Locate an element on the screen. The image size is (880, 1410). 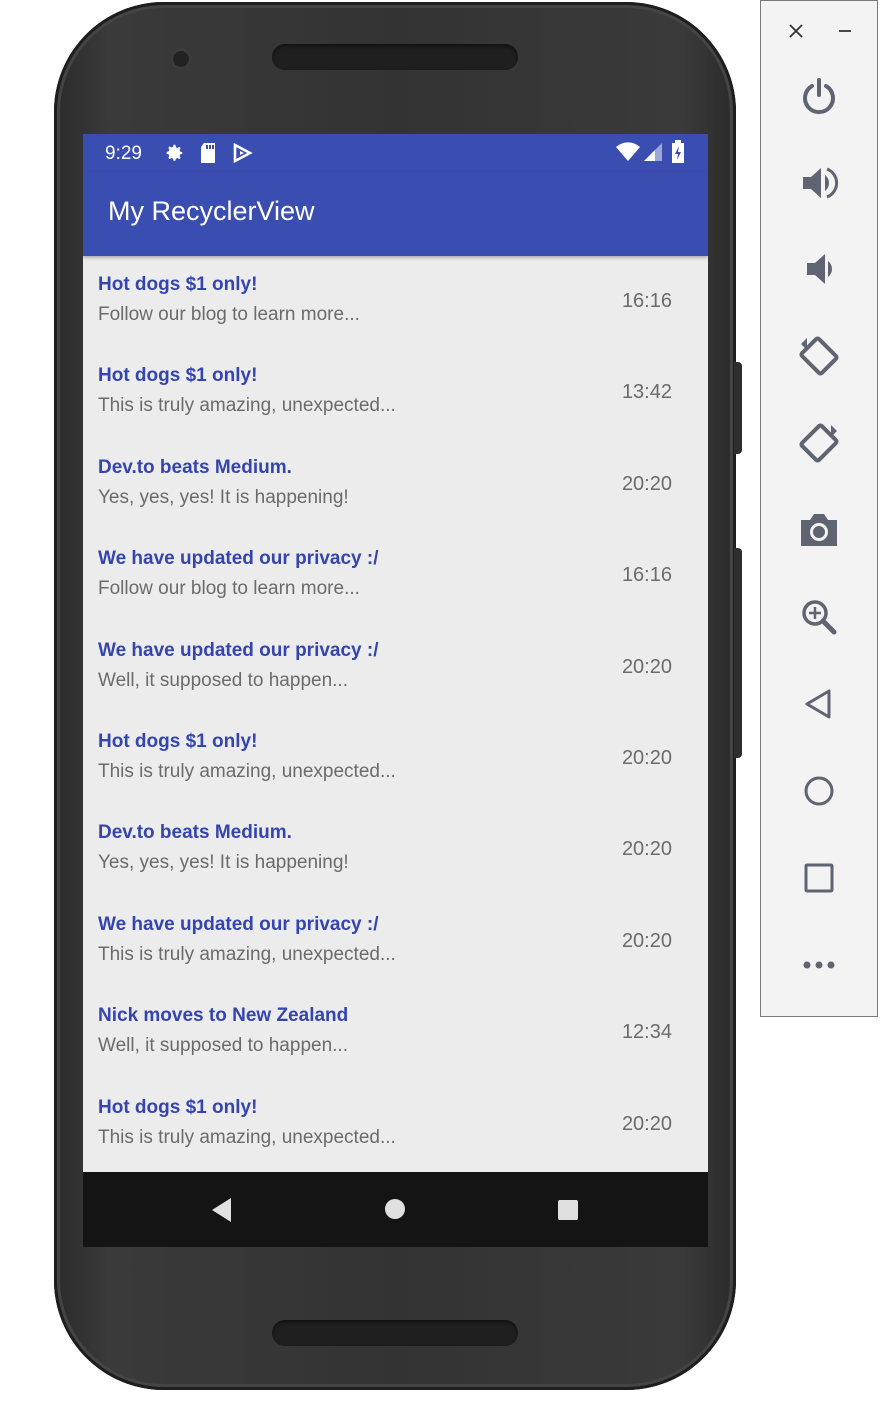
front-camera is located at coordinates (181, 59).